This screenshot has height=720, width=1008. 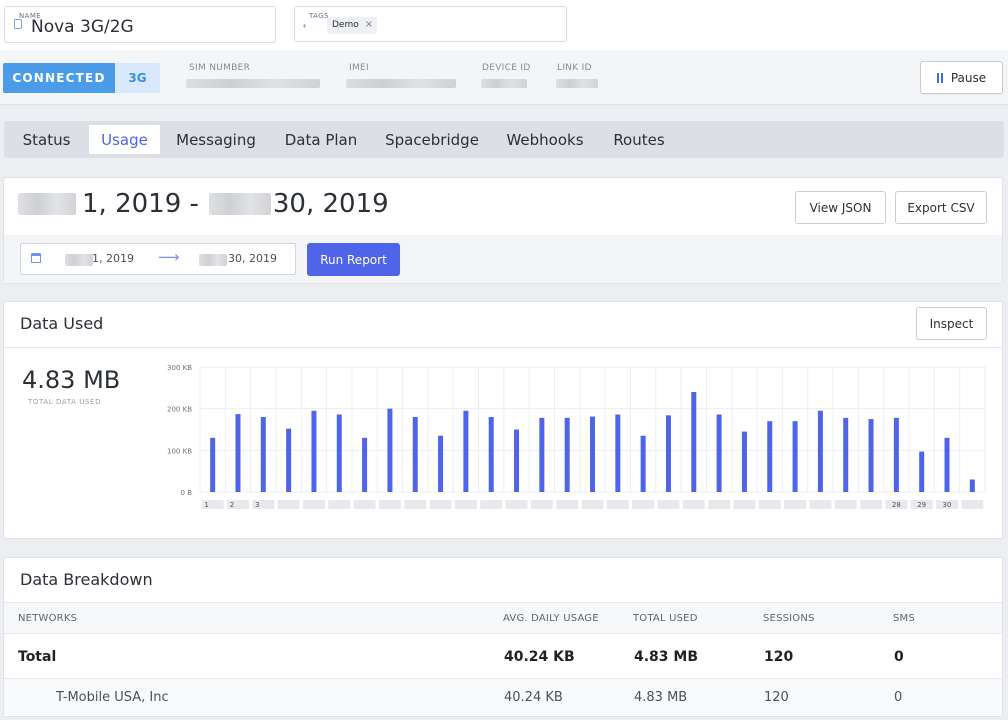 I want to click on export-csv-button: Export CSV, so click(x=941, y=207).